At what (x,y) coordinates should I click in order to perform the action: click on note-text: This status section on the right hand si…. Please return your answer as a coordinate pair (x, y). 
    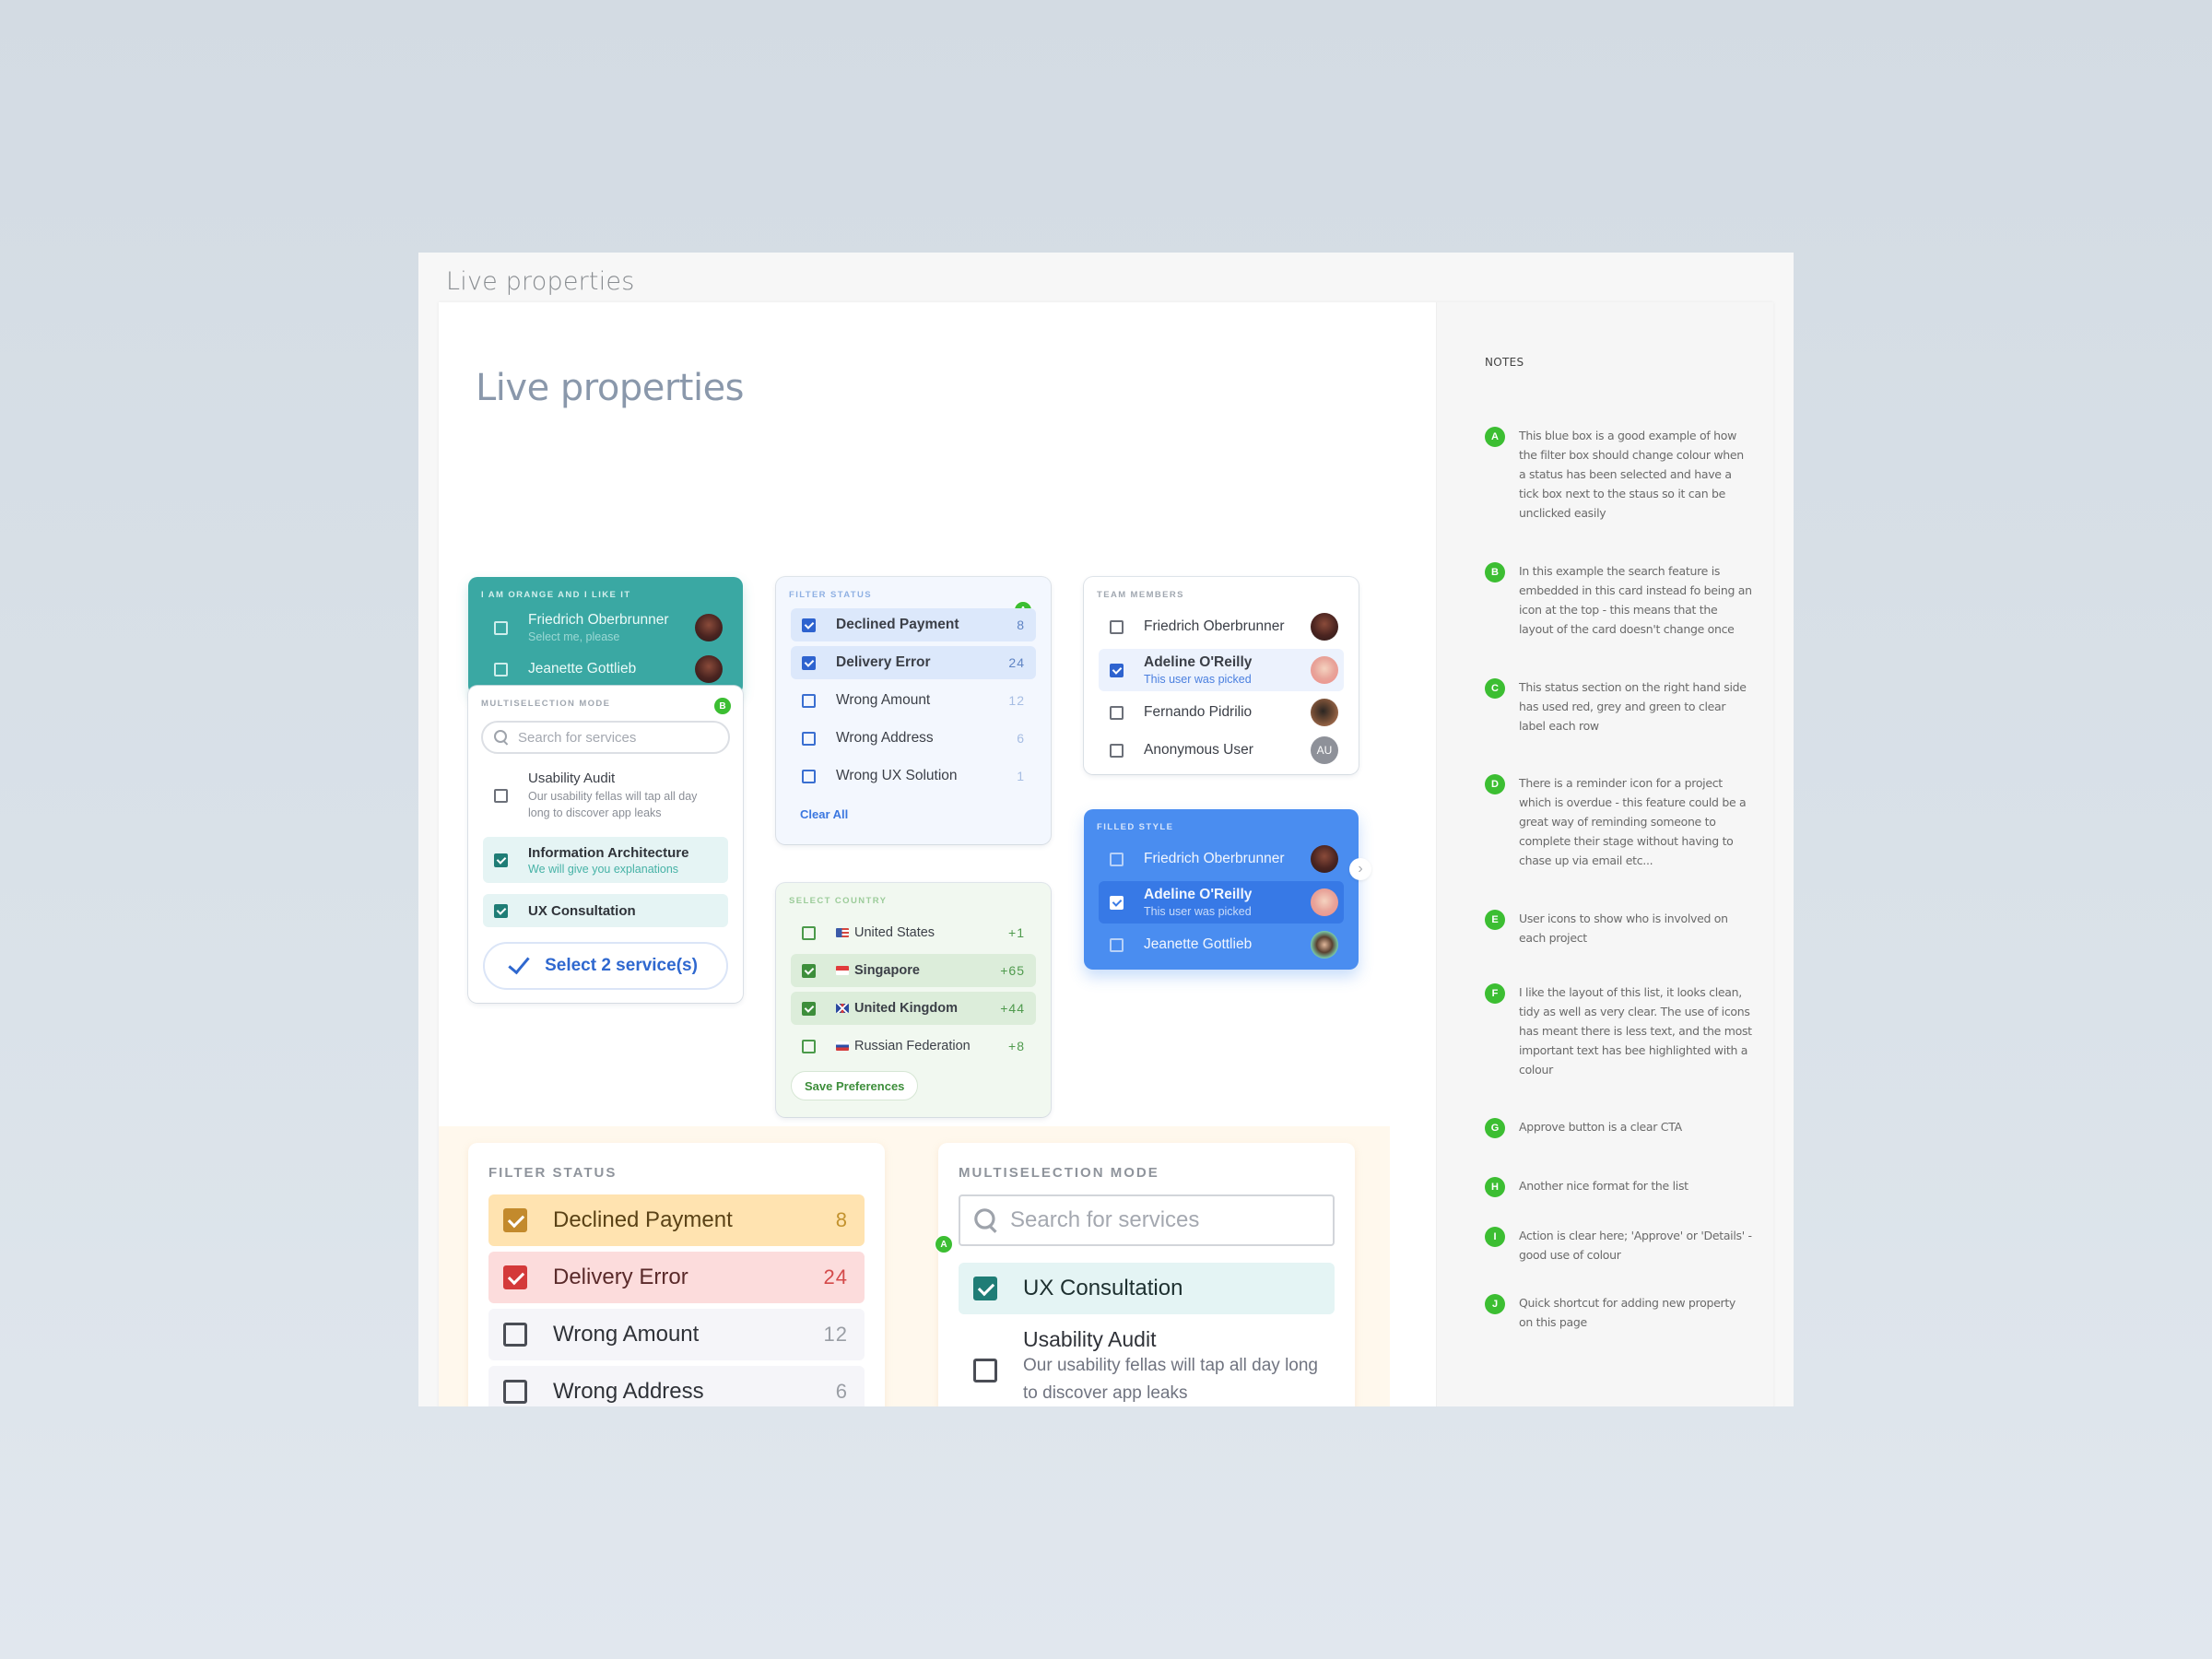
    Looking at the image, I should click on (1633, 706).